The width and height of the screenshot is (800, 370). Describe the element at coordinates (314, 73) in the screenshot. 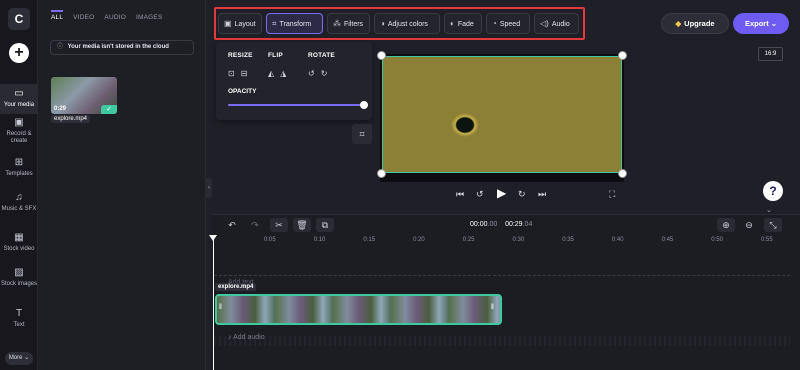

I see `rotate-left-icon: ↺` at that location.